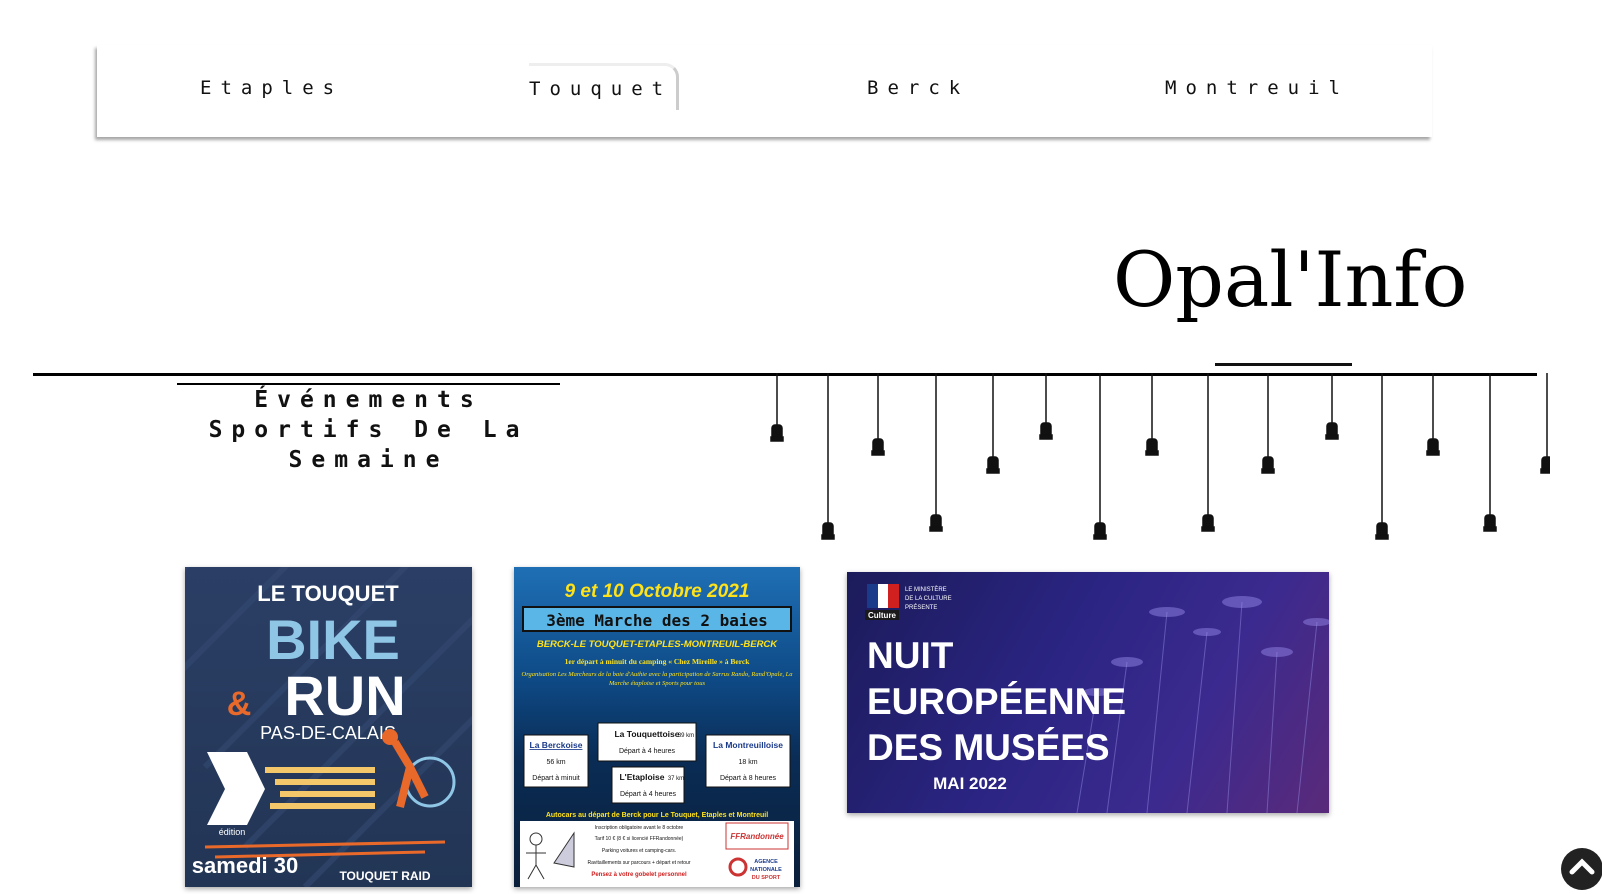 This screenshot has width=1602, height=894. I want to click on route-box-etaploise: L'Etaploise 37 km Départ à 4 heures, so click(648, 785).